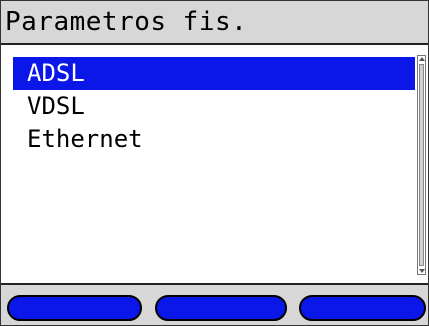 The width and height of the screenshot is (429, 326). I want to click on scroll-thumb, so click(421, 165).